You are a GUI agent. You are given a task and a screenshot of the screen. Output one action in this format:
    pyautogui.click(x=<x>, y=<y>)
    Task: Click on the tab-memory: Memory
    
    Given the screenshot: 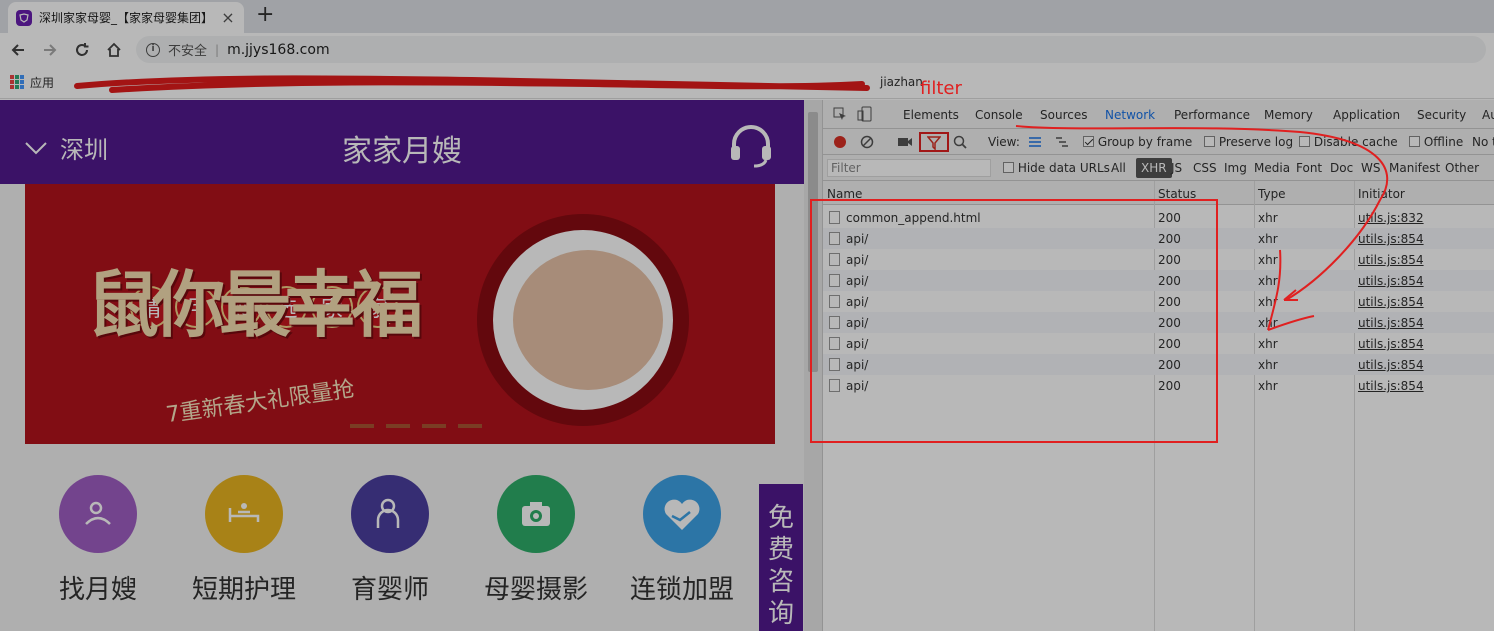 What is the action you would take?
    pyautogui.click(x=1288, y=115)
    